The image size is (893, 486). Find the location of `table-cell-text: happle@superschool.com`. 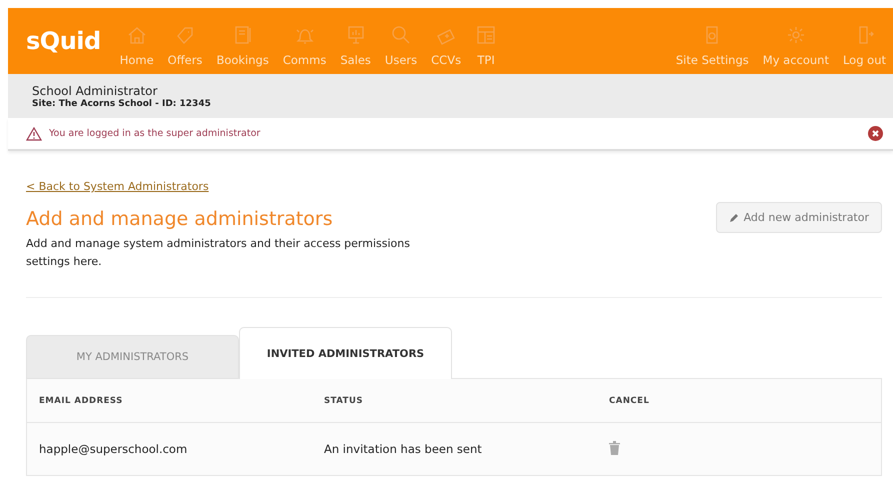

table-cell-text: happle@superschool.com is located at coordinates (113, 449).